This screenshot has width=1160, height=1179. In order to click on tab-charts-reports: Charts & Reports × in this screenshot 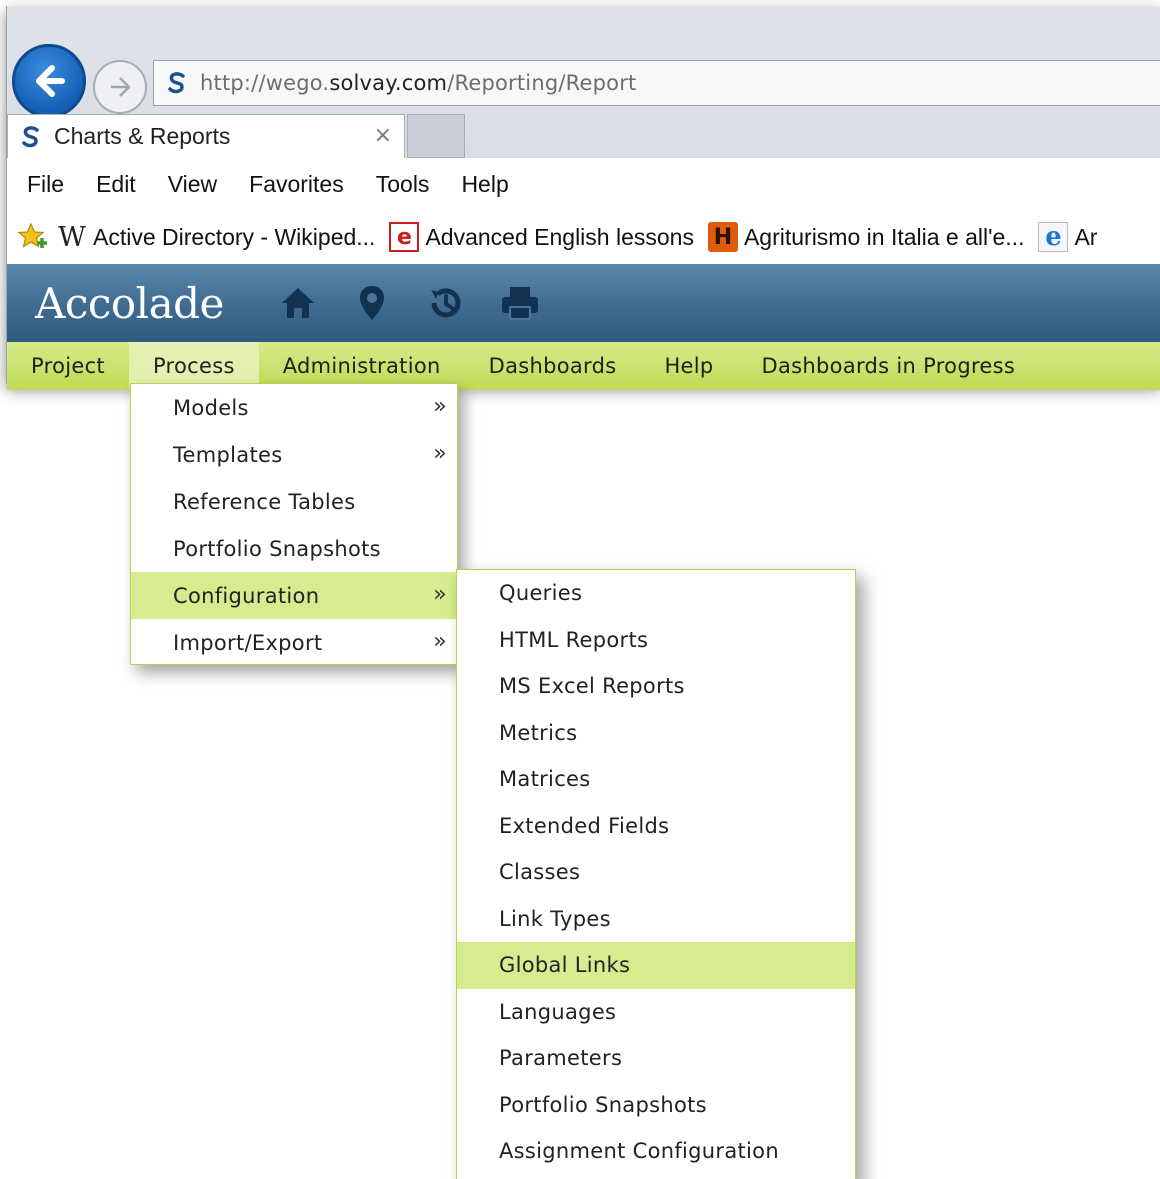, I will do `click(206, 136)`.